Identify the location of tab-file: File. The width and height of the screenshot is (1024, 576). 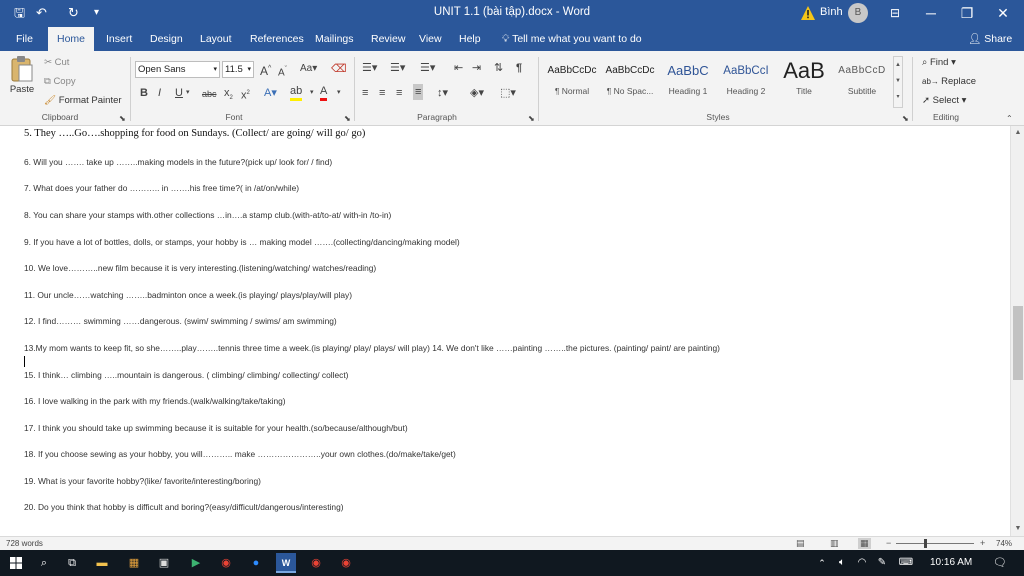
(24, 39).